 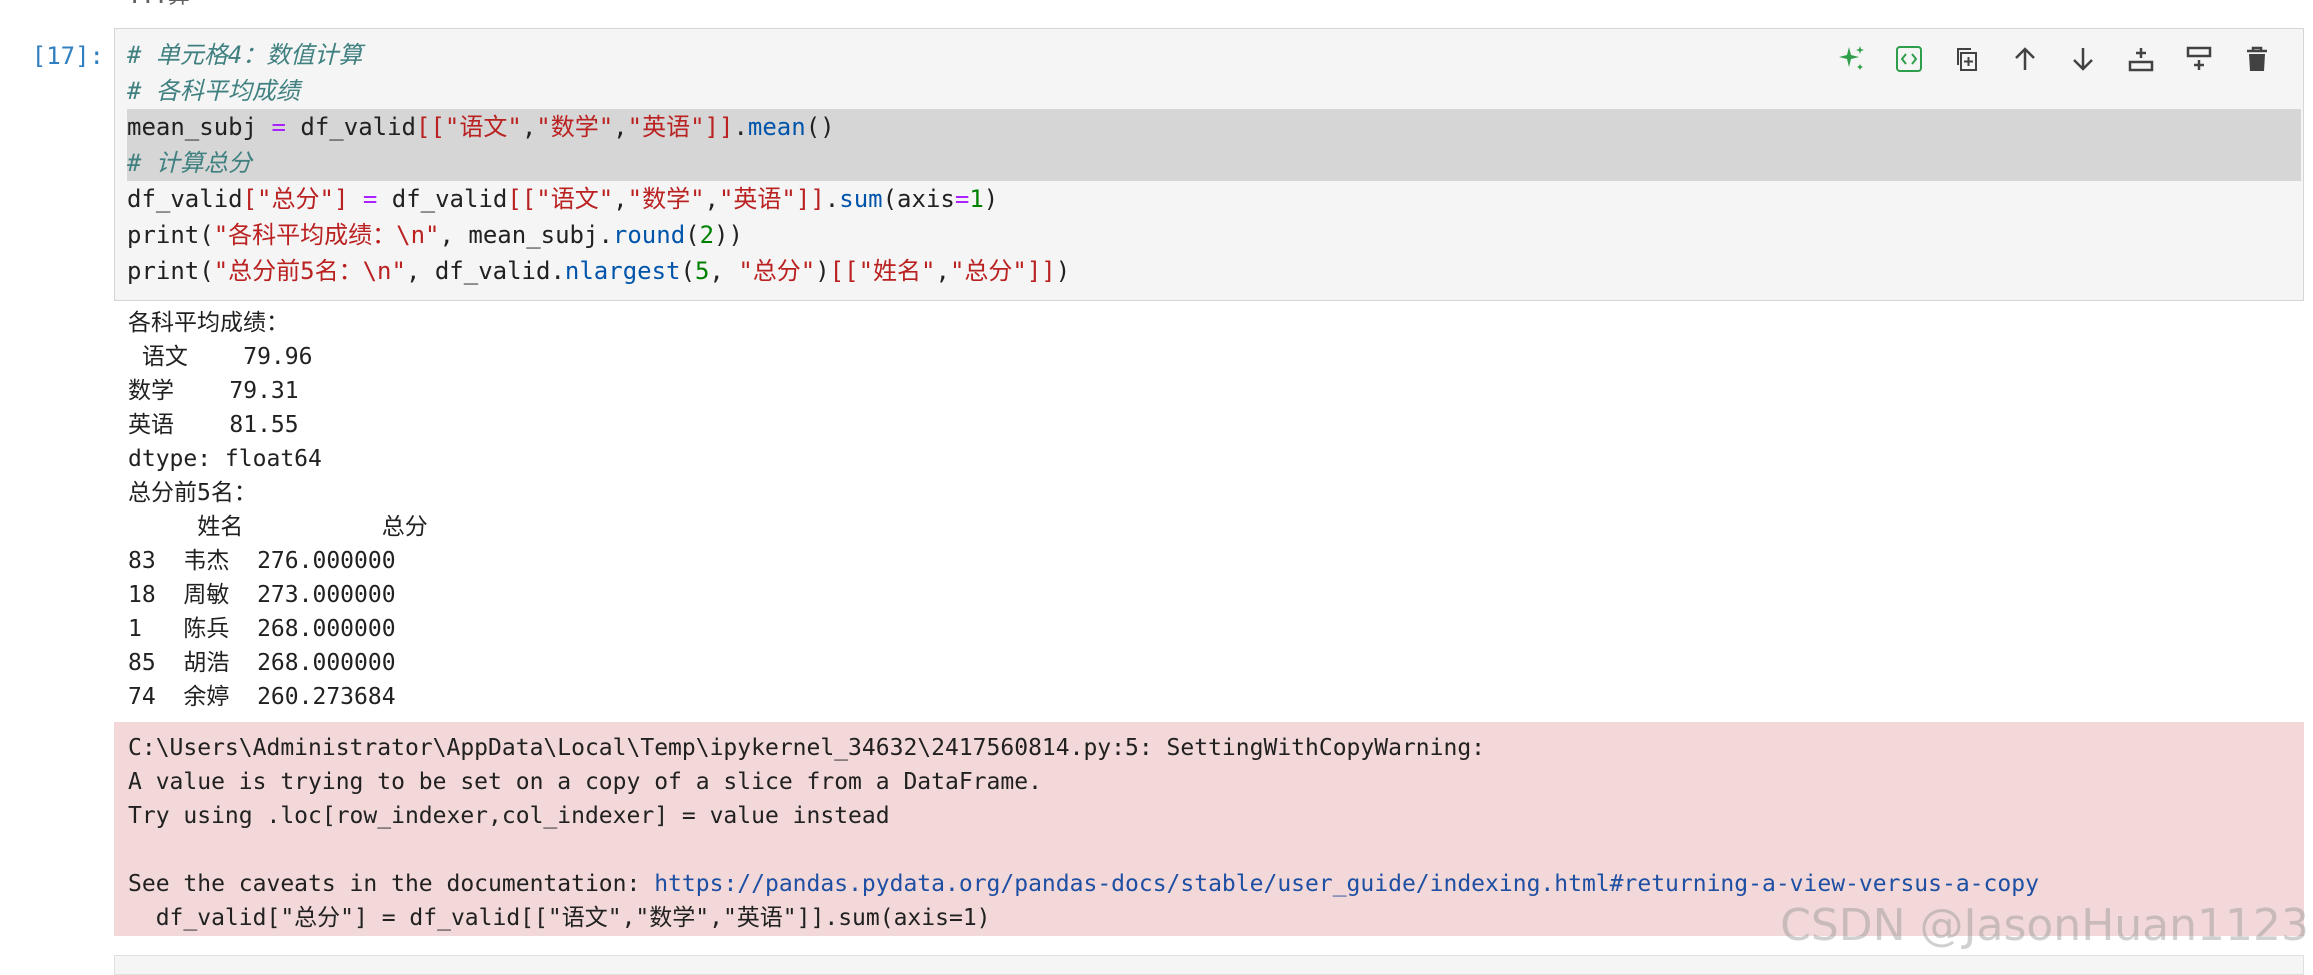 I want to click on code-token: round, so click(x=649, y=235).